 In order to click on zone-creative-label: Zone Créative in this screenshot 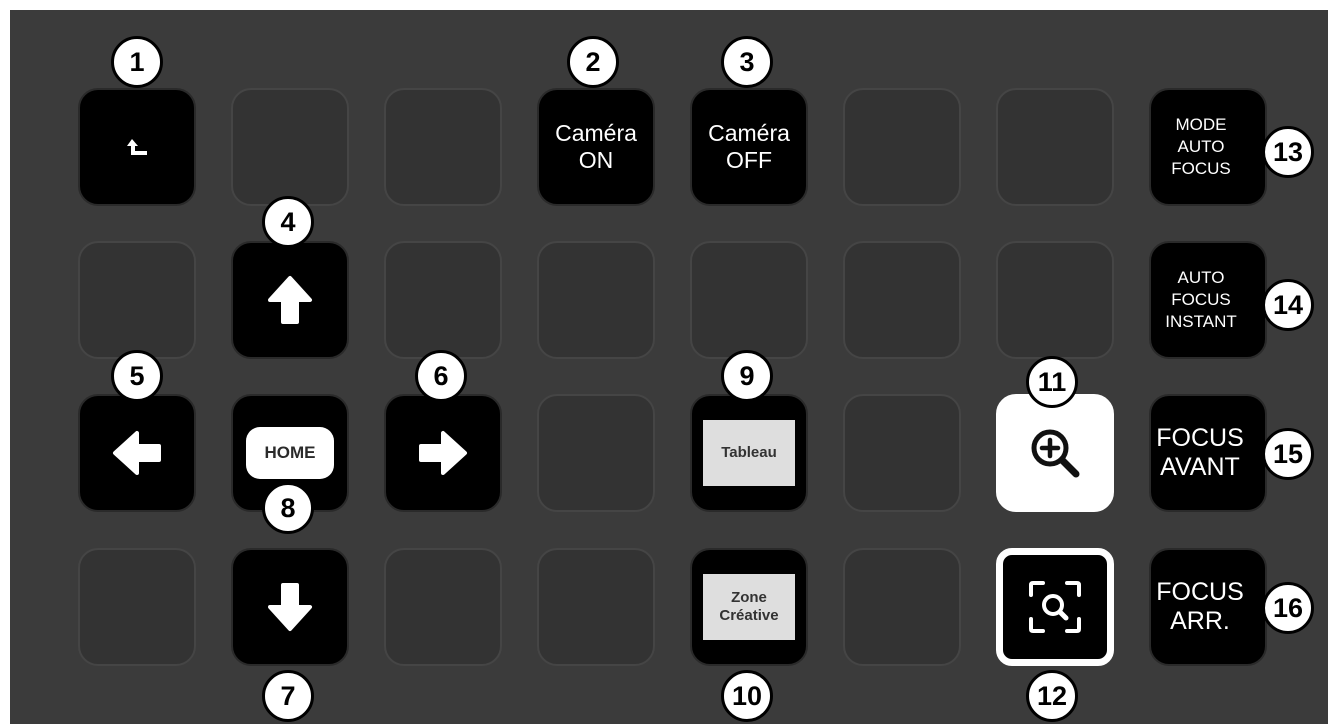, I will do `click(749, 607)`.